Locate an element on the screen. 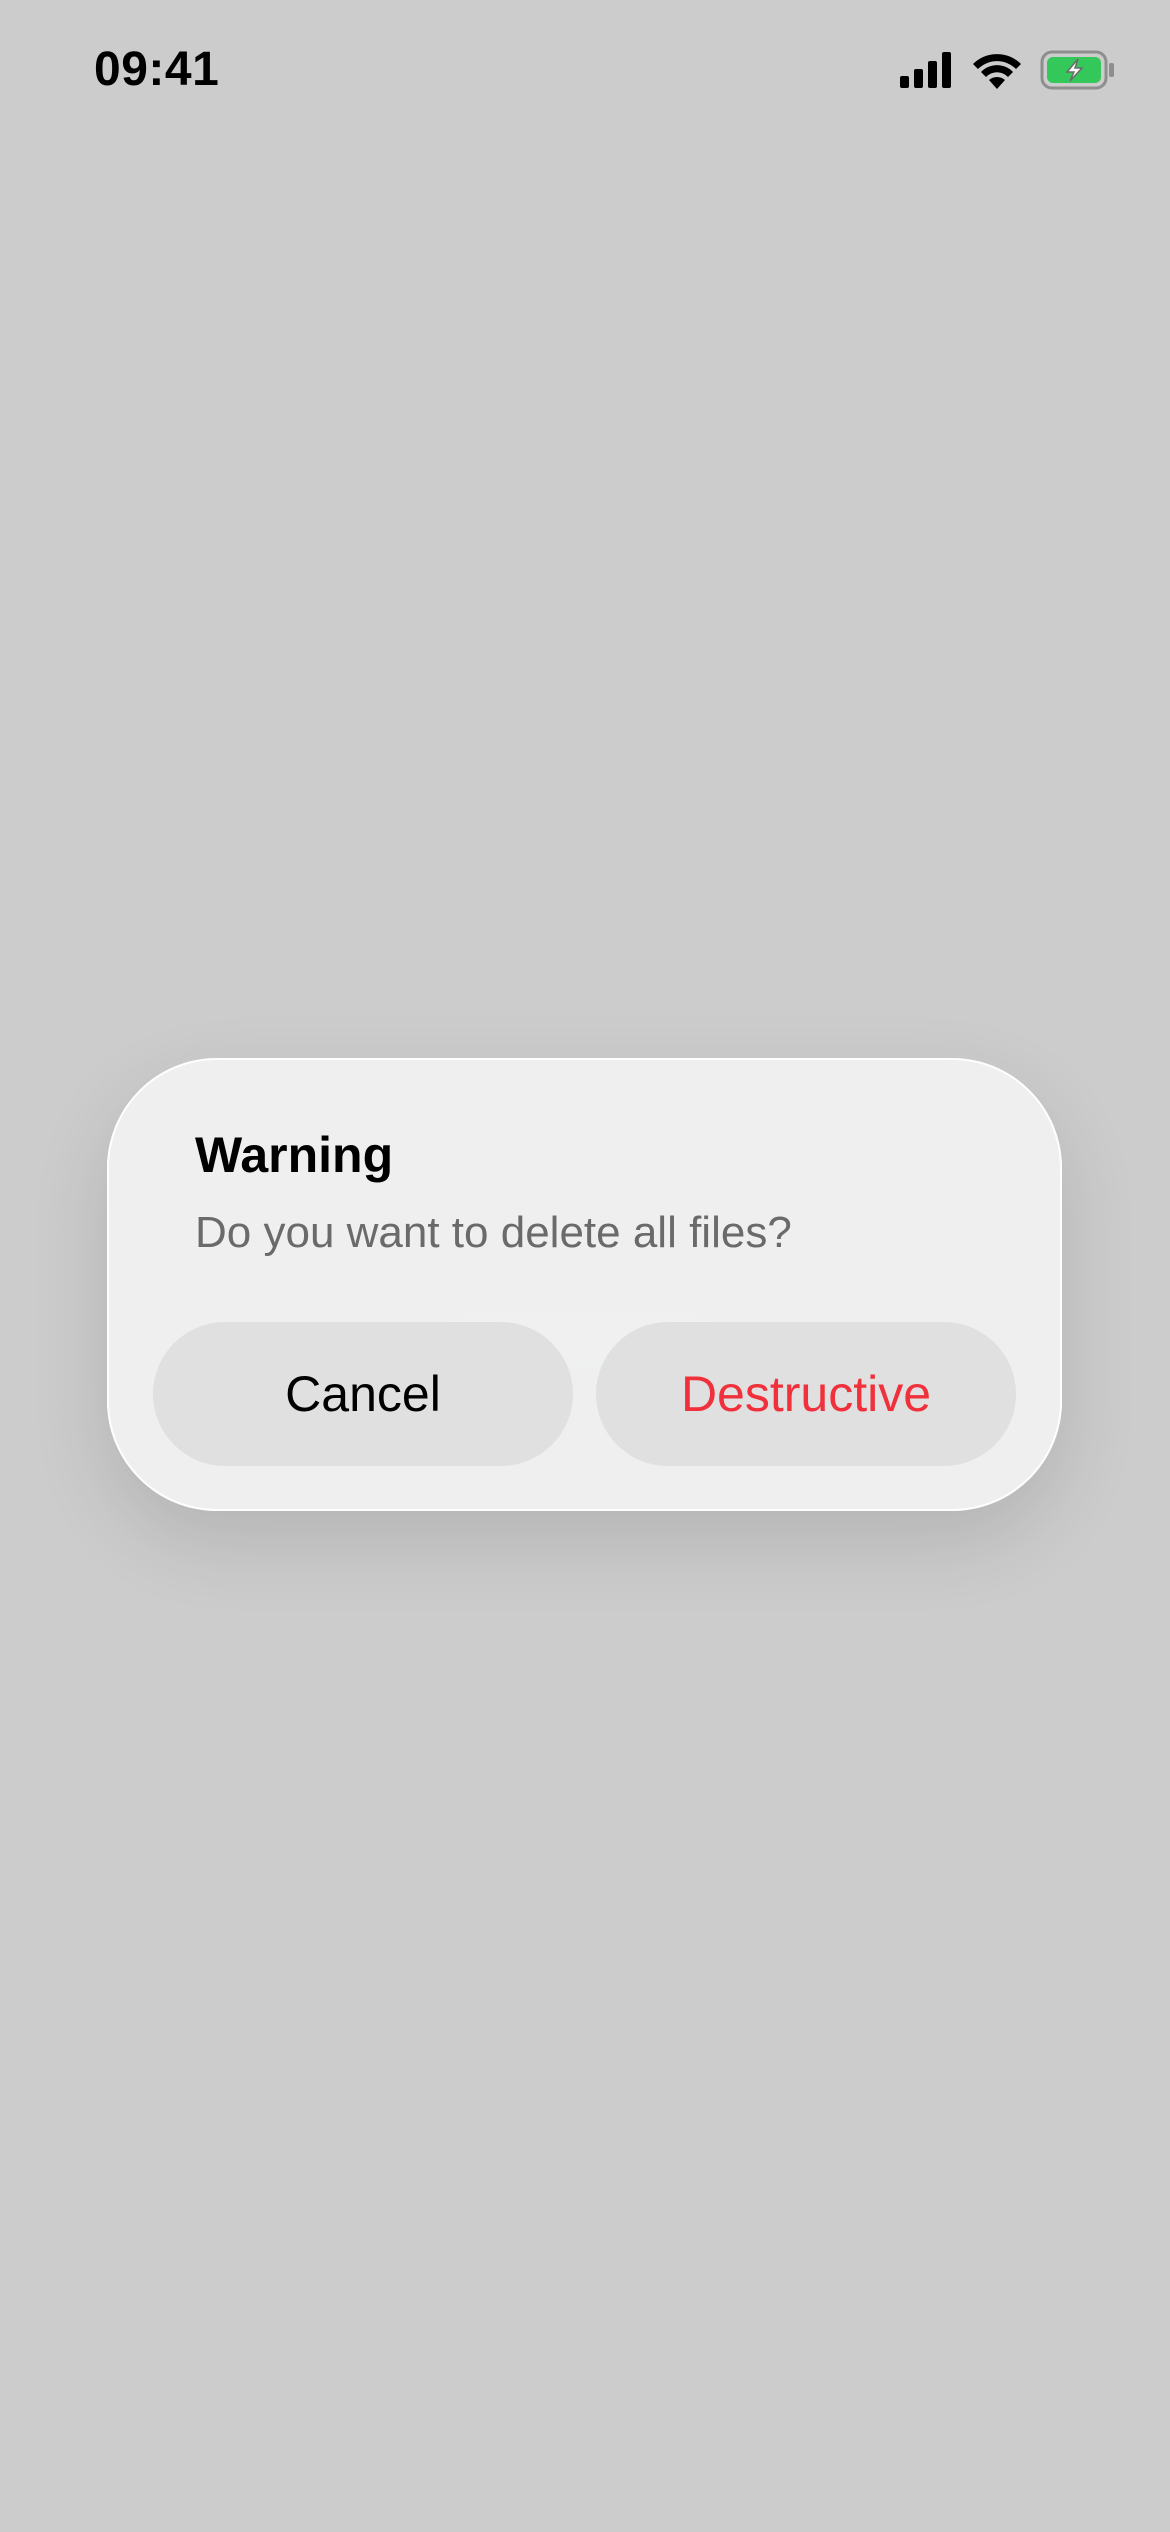  status-time: 09:41 is located at coordinates (157, 69).